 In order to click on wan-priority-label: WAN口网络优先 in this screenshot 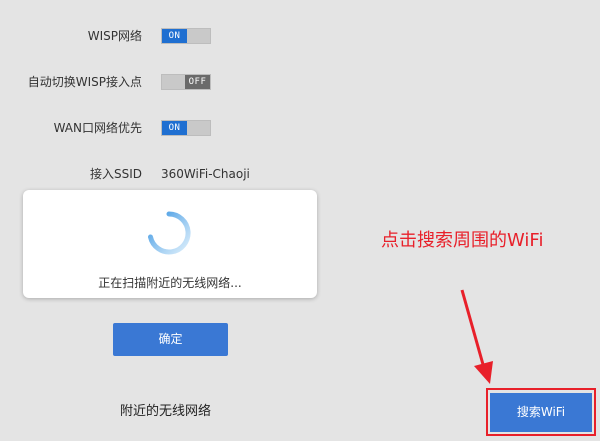, I will do `click(97, 128)`.